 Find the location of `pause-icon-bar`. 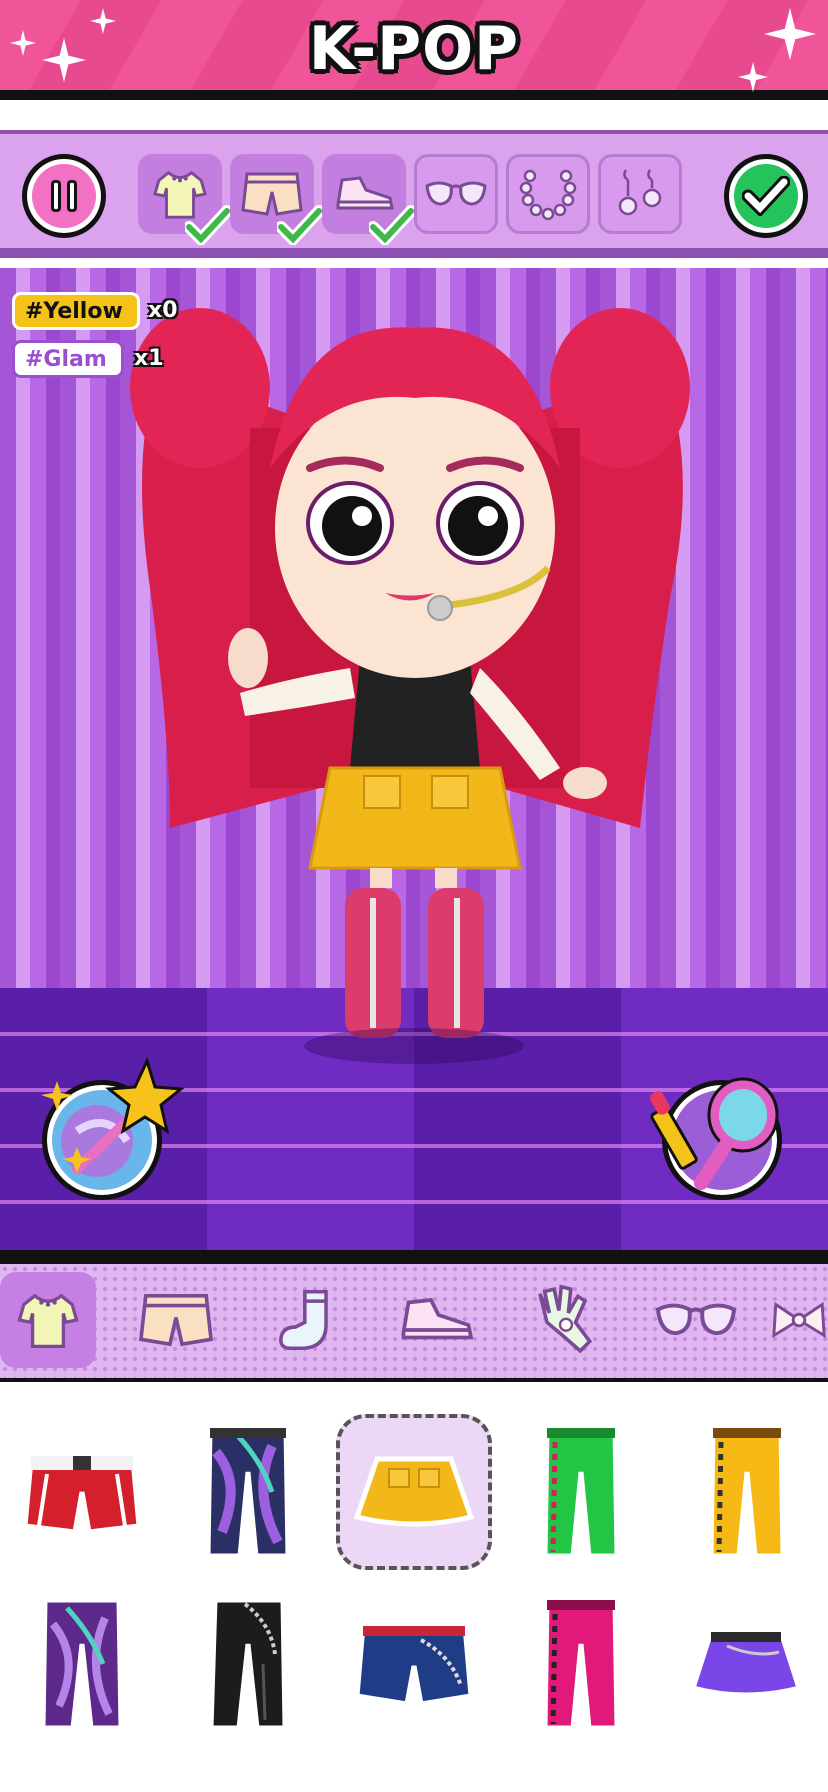

pause-icon-bar is located at coordinates (72, 196).